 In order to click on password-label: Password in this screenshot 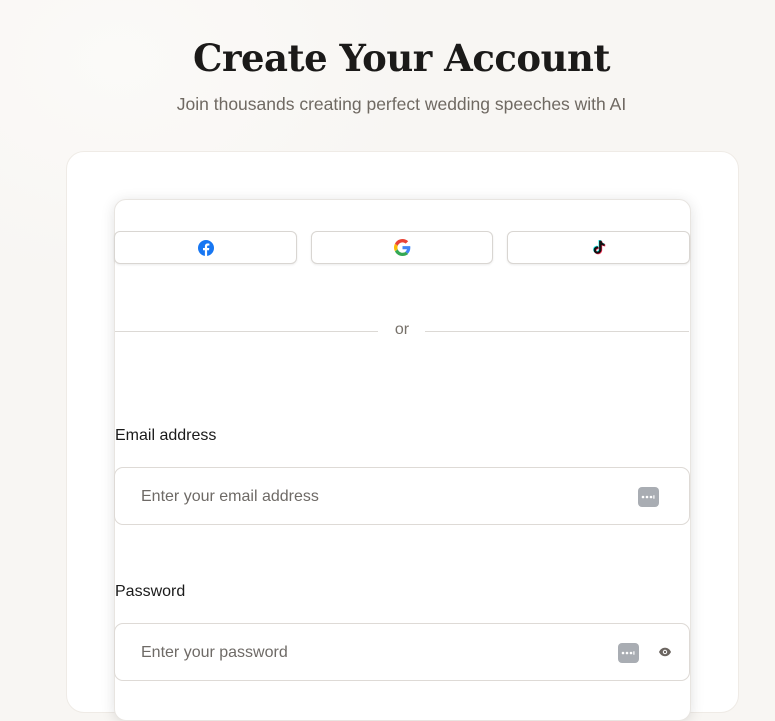, I will do `click(150, 591)`.